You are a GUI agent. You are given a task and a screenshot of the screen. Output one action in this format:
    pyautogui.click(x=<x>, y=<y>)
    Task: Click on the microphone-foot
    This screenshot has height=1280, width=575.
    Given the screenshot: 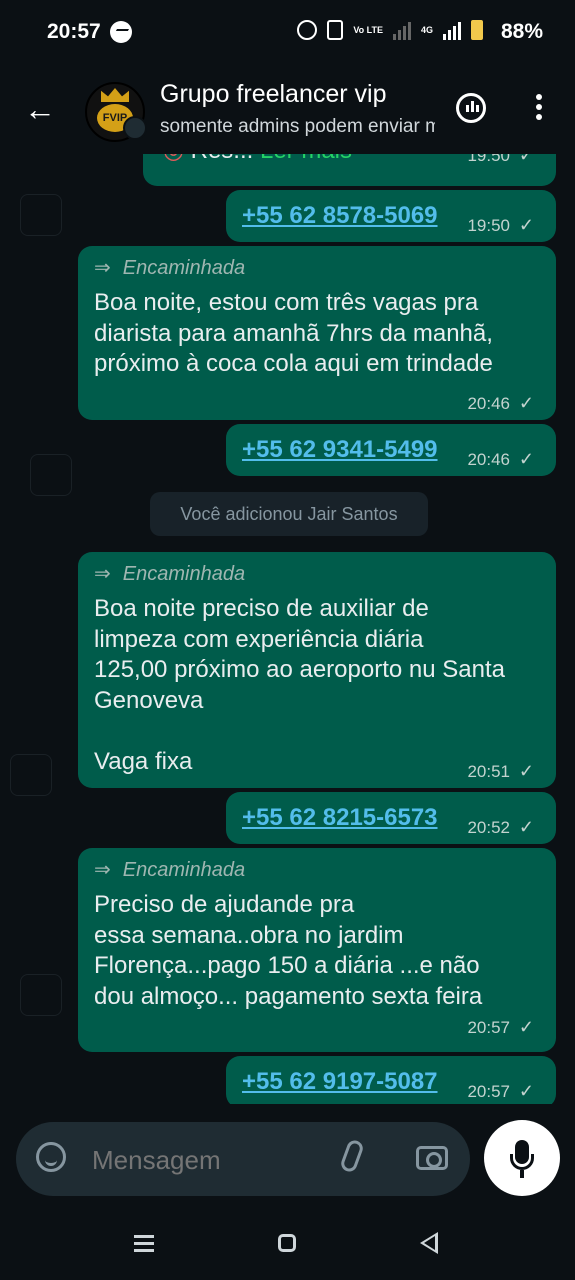 What is the action you would take?
    pyautogui.click(x=522, y=1174)
    